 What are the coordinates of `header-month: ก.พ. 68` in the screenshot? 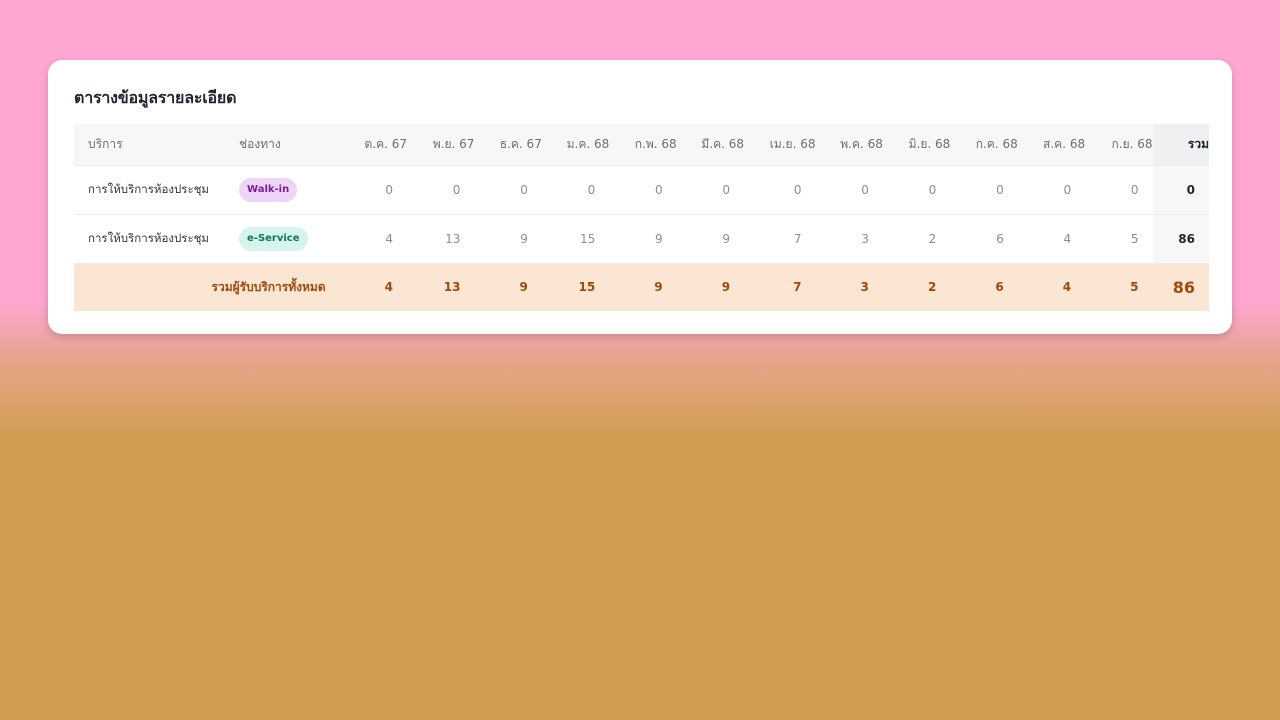 It's located at (643, 145).